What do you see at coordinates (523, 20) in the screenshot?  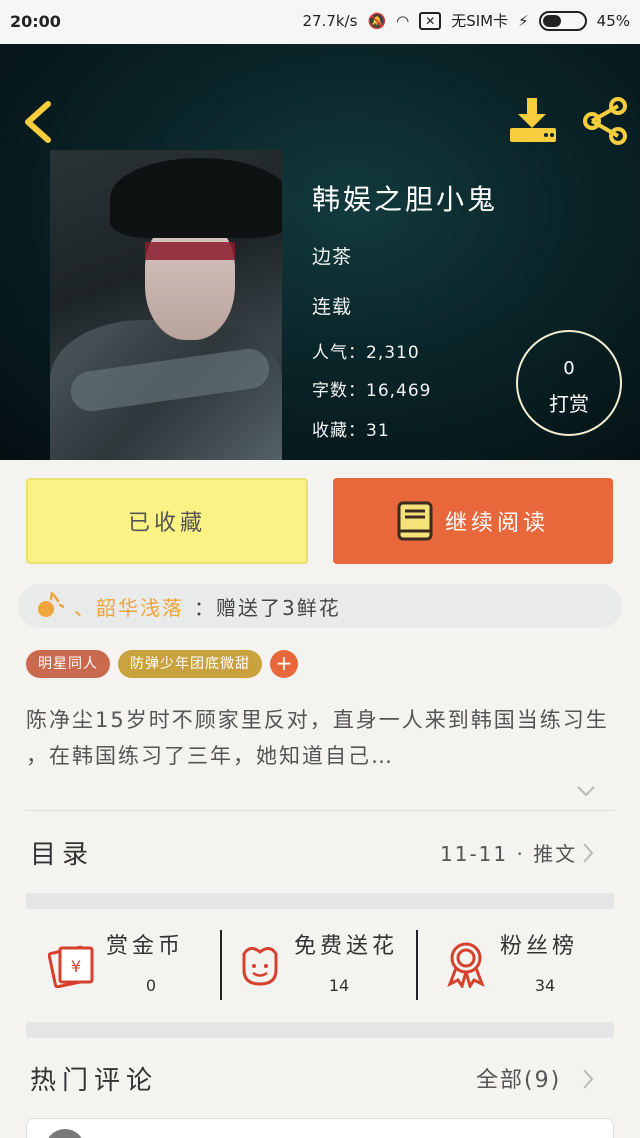 I see `charging-icon: ⚡` at bounding box center [523, 20].